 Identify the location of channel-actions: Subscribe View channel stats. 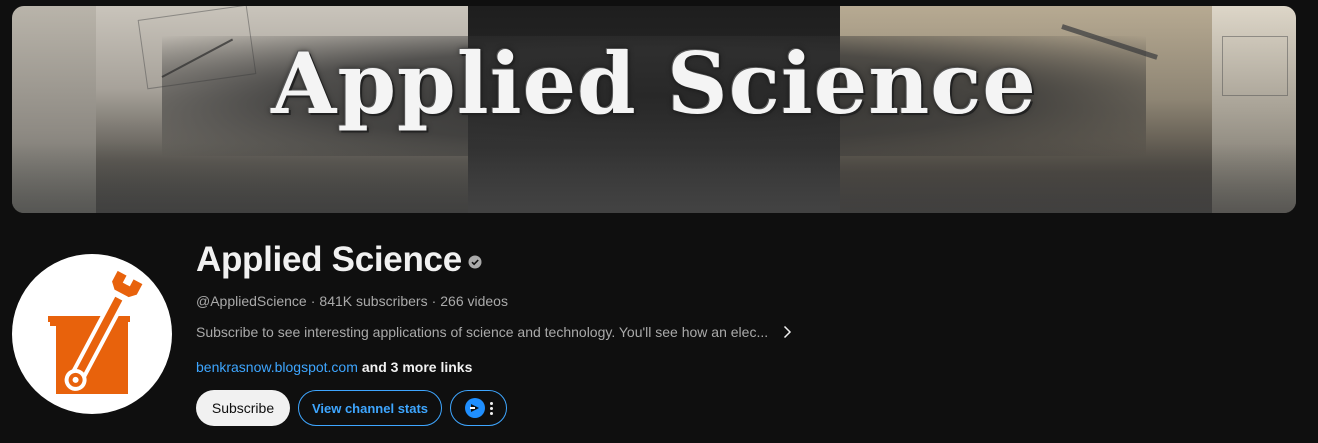
(351, 408).